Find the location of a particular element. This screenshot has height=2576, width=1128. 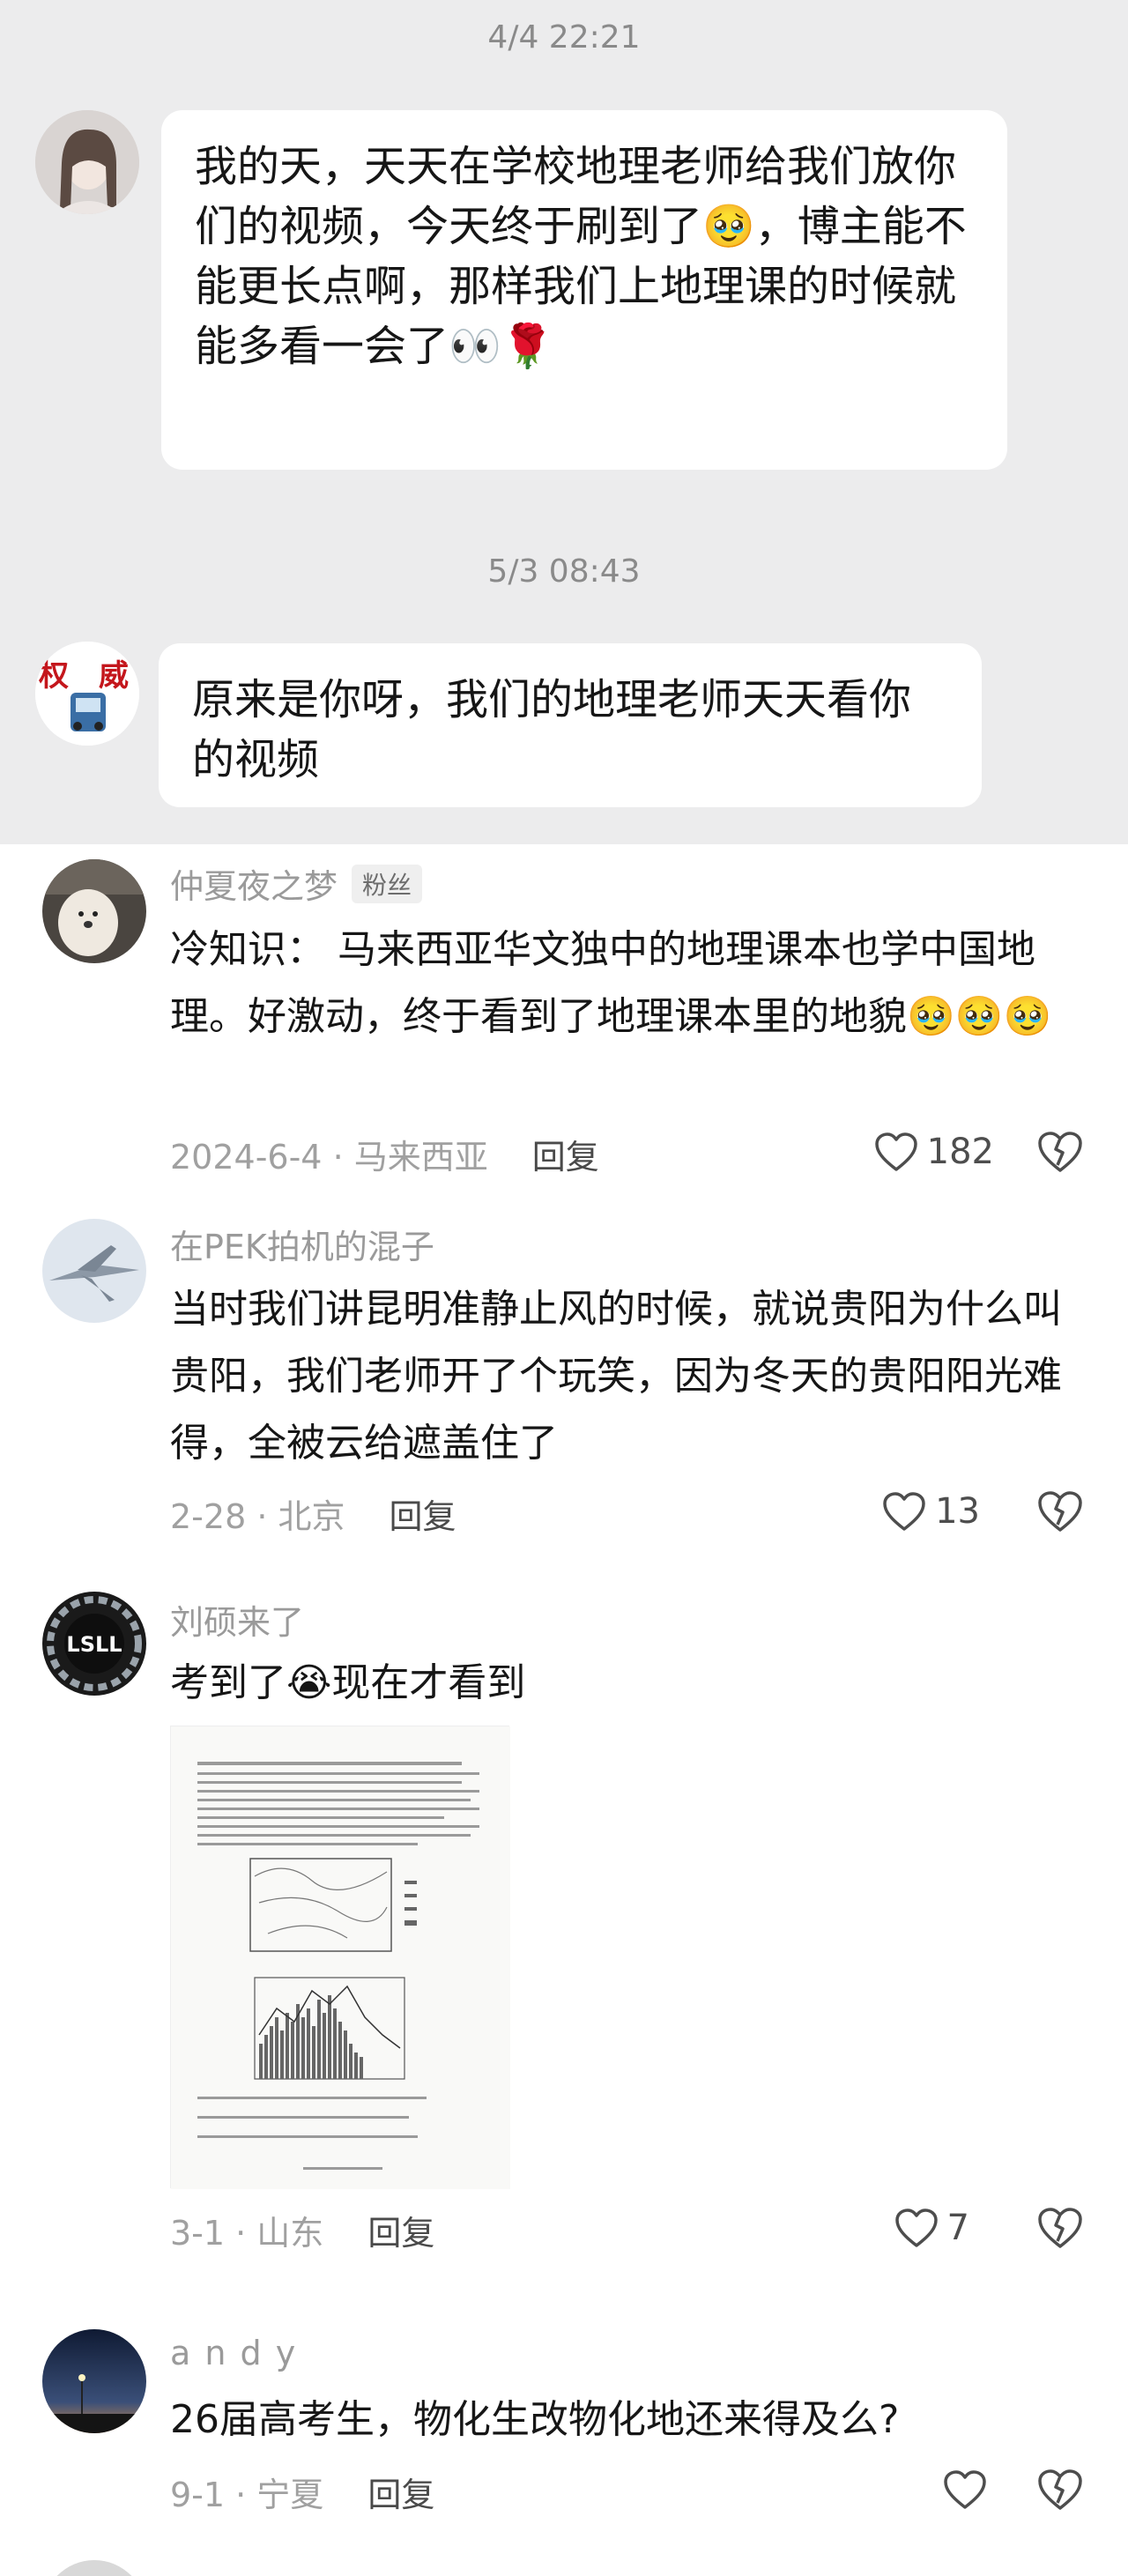

like-button: 13 is located at coordinates (931, 1511).